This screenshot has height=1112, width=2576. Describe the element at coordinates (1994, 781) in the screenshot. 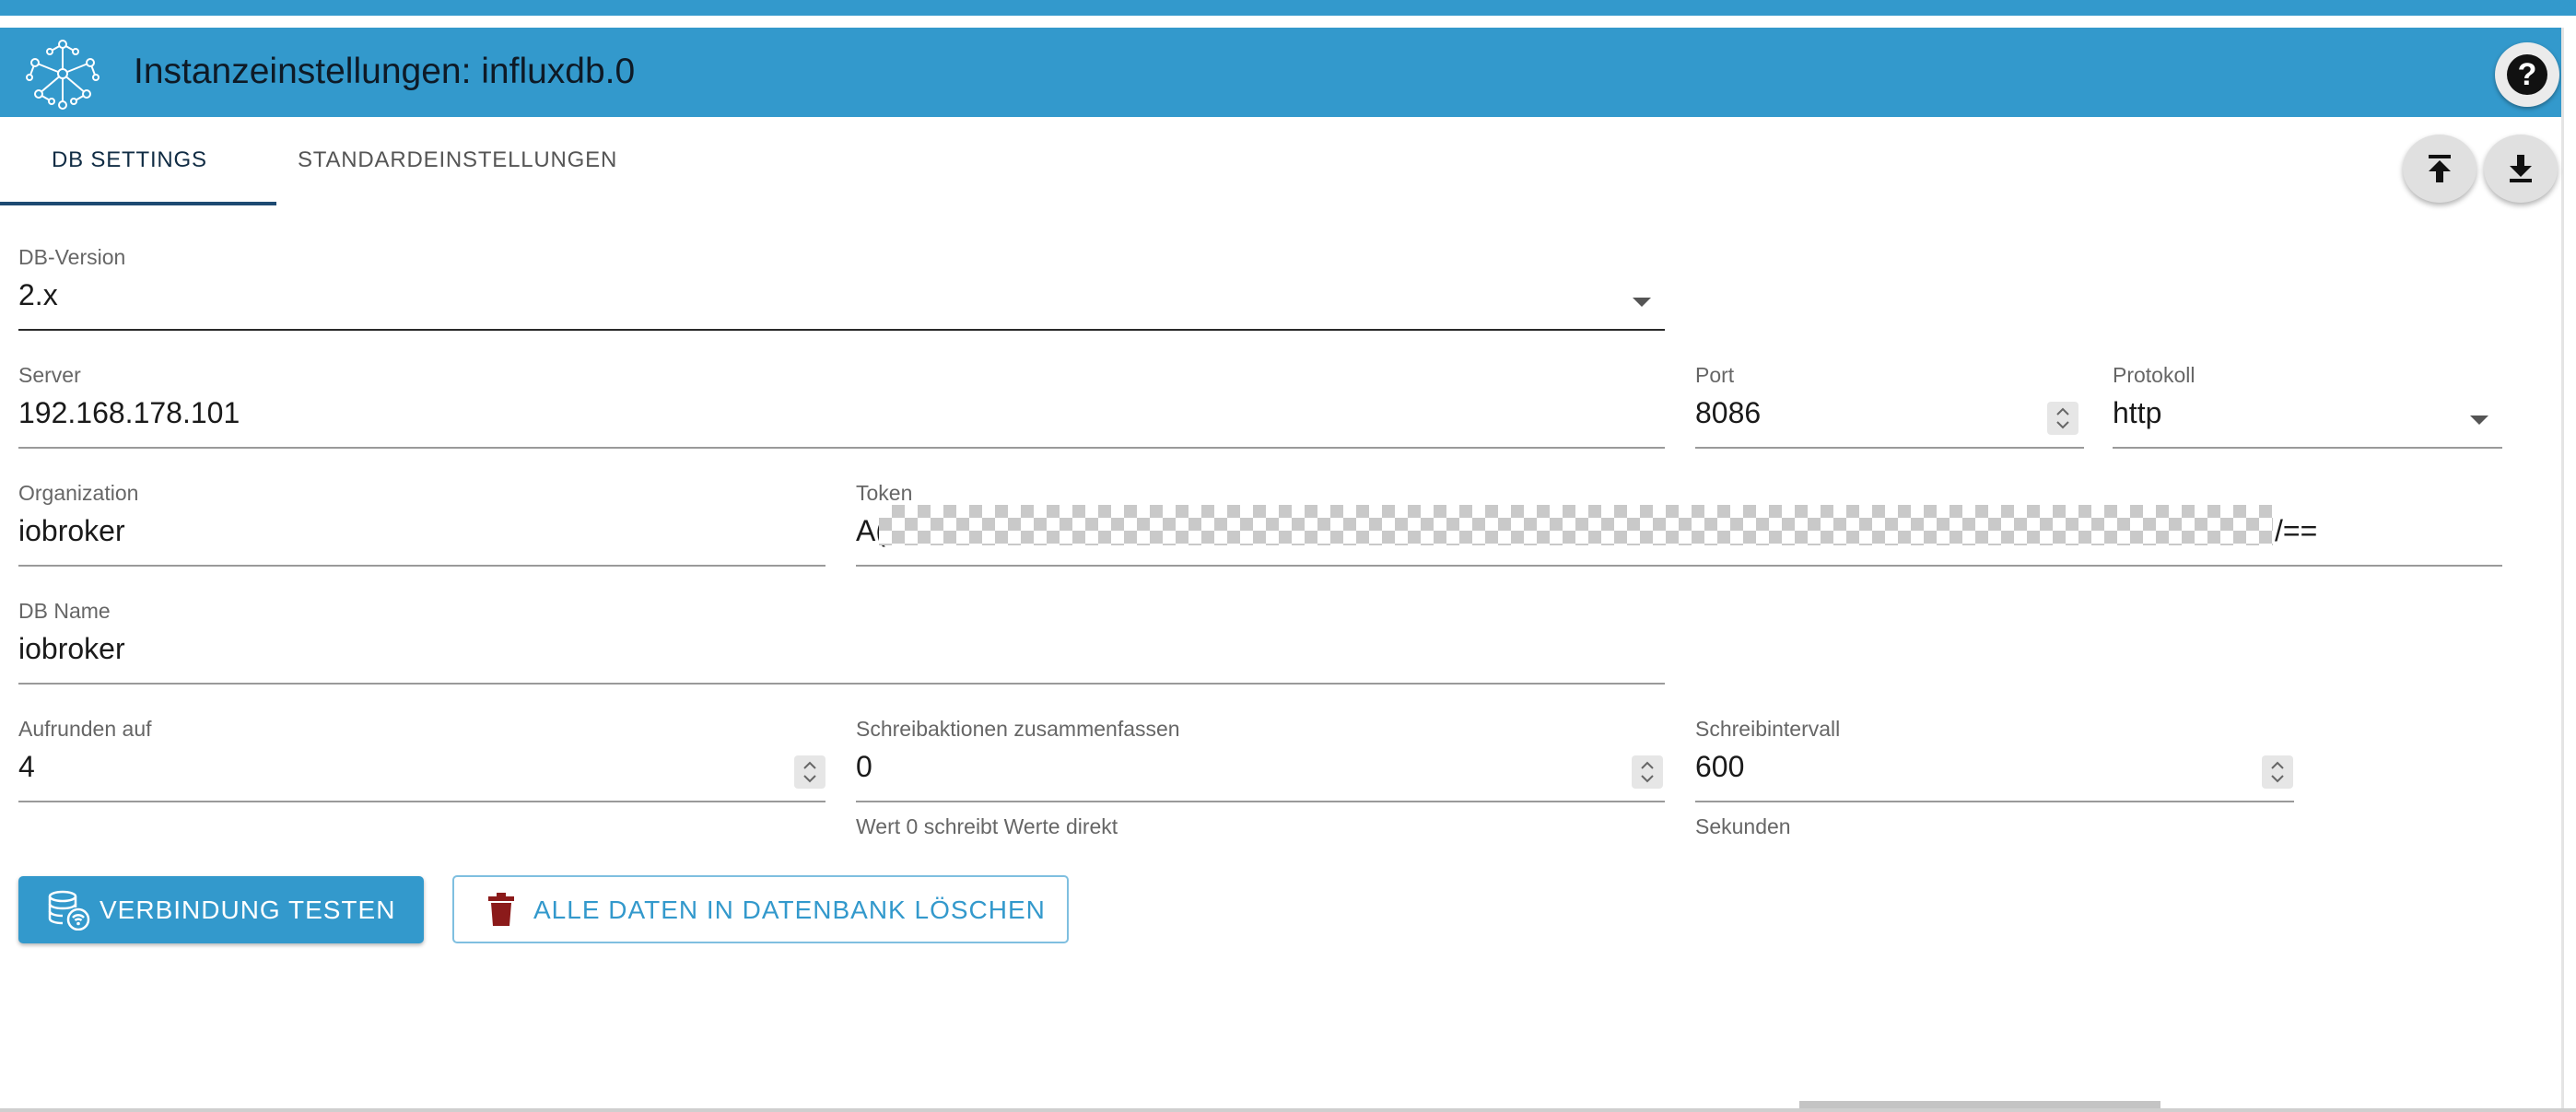

I see `schreibintervall-field: Schreibintervall 600 Sekunden` at that location.